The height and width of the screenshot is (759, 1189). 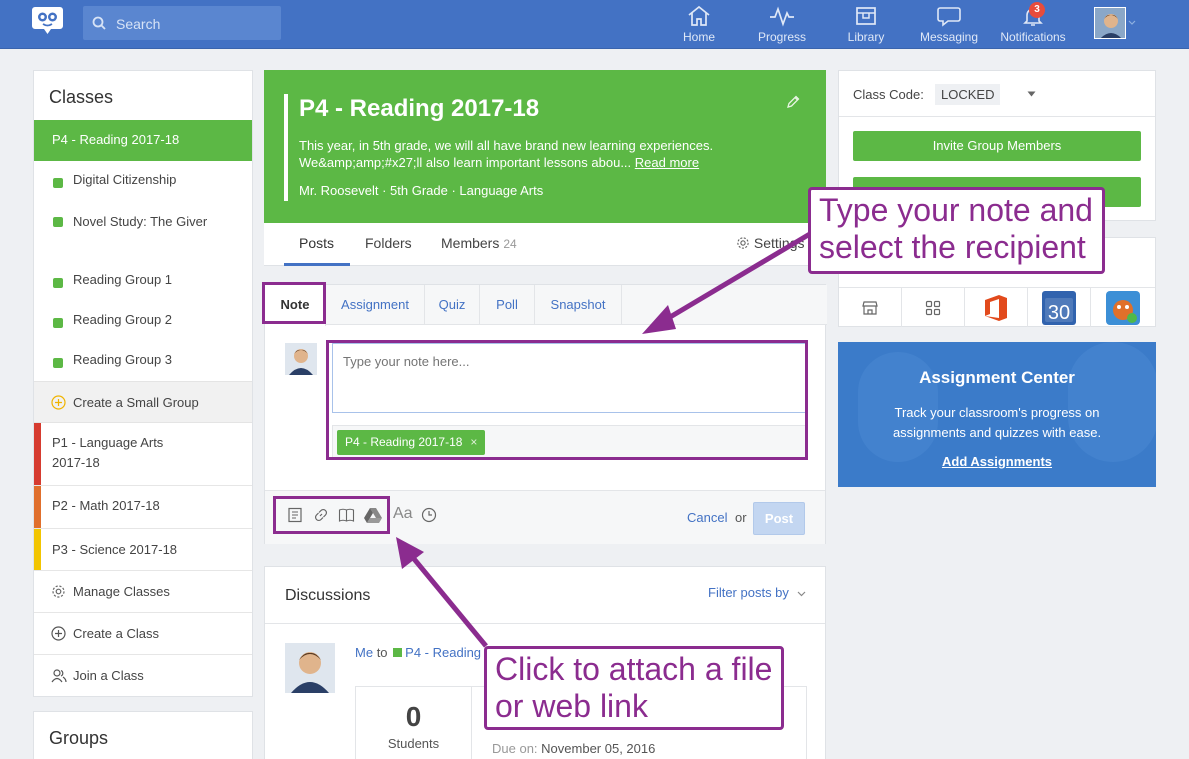 What do you see at coordinates (956, 230) in the screenshot?
I see `callout-type-note: Type your note and select the recipient` at bounding box center [956, 230].